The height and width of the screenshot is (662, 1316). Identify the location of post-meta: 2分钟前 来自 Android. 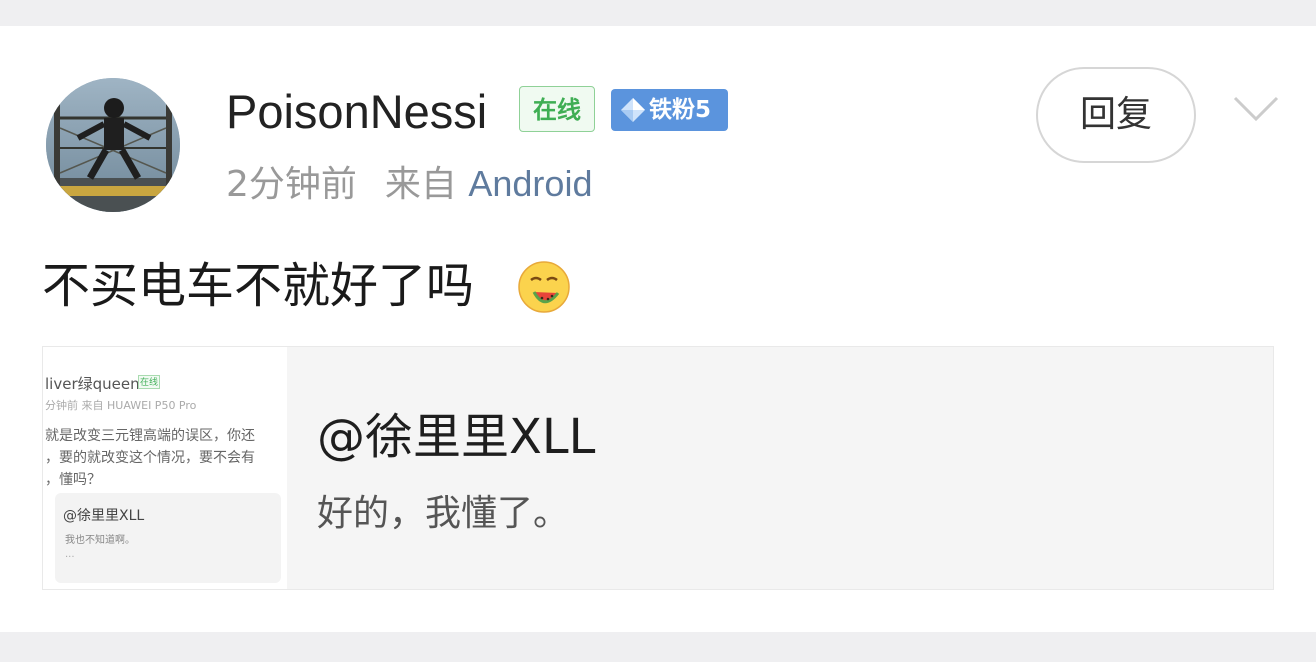
(409, 184).